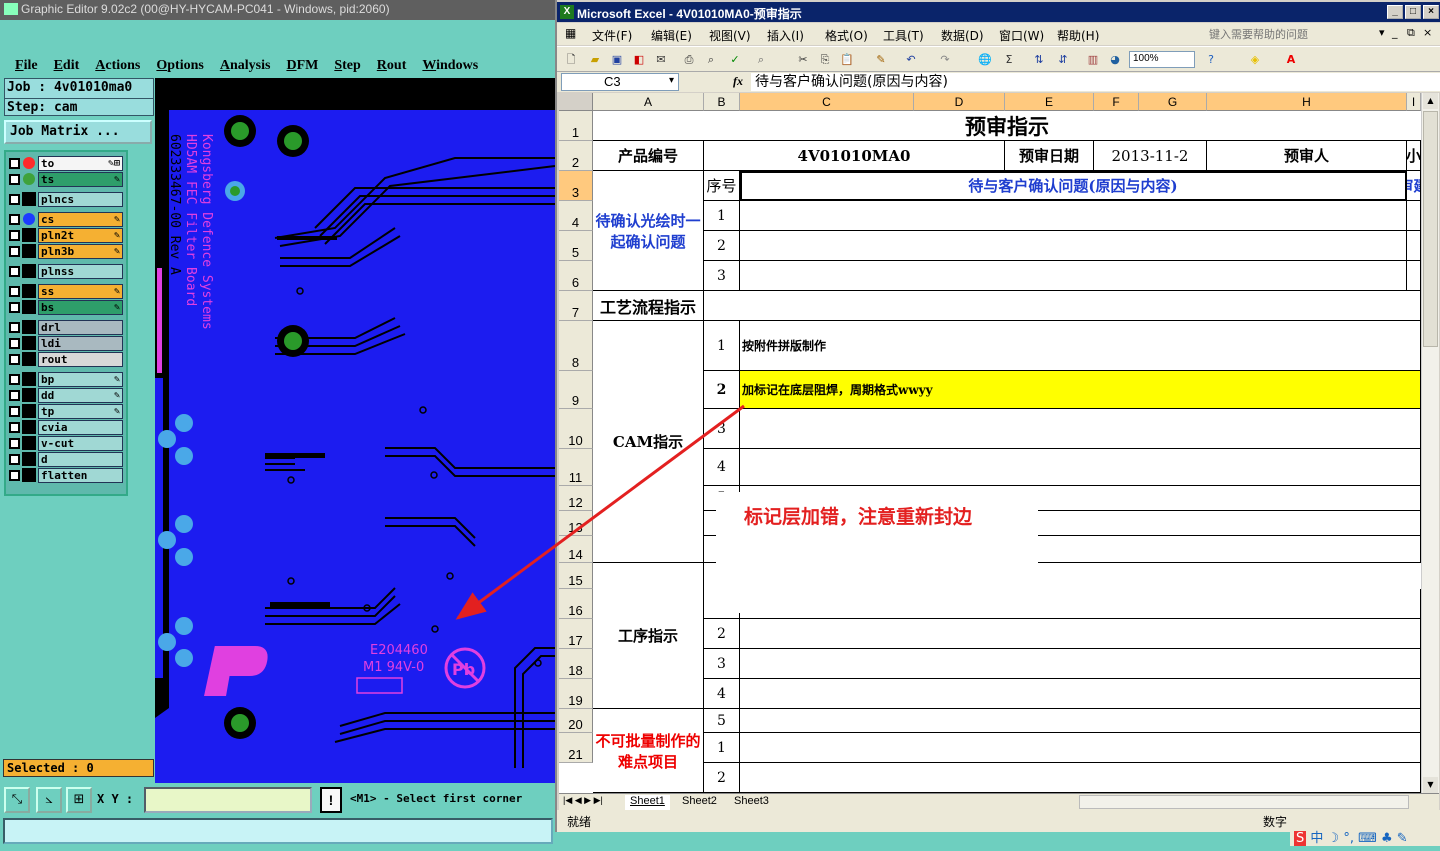 This screenshot has height=851, width=1440. What do you see at coordinates (648, 442) in the screenshot?
I see `cell-cam-section: CAM指示` at bounding box center [648, 442].